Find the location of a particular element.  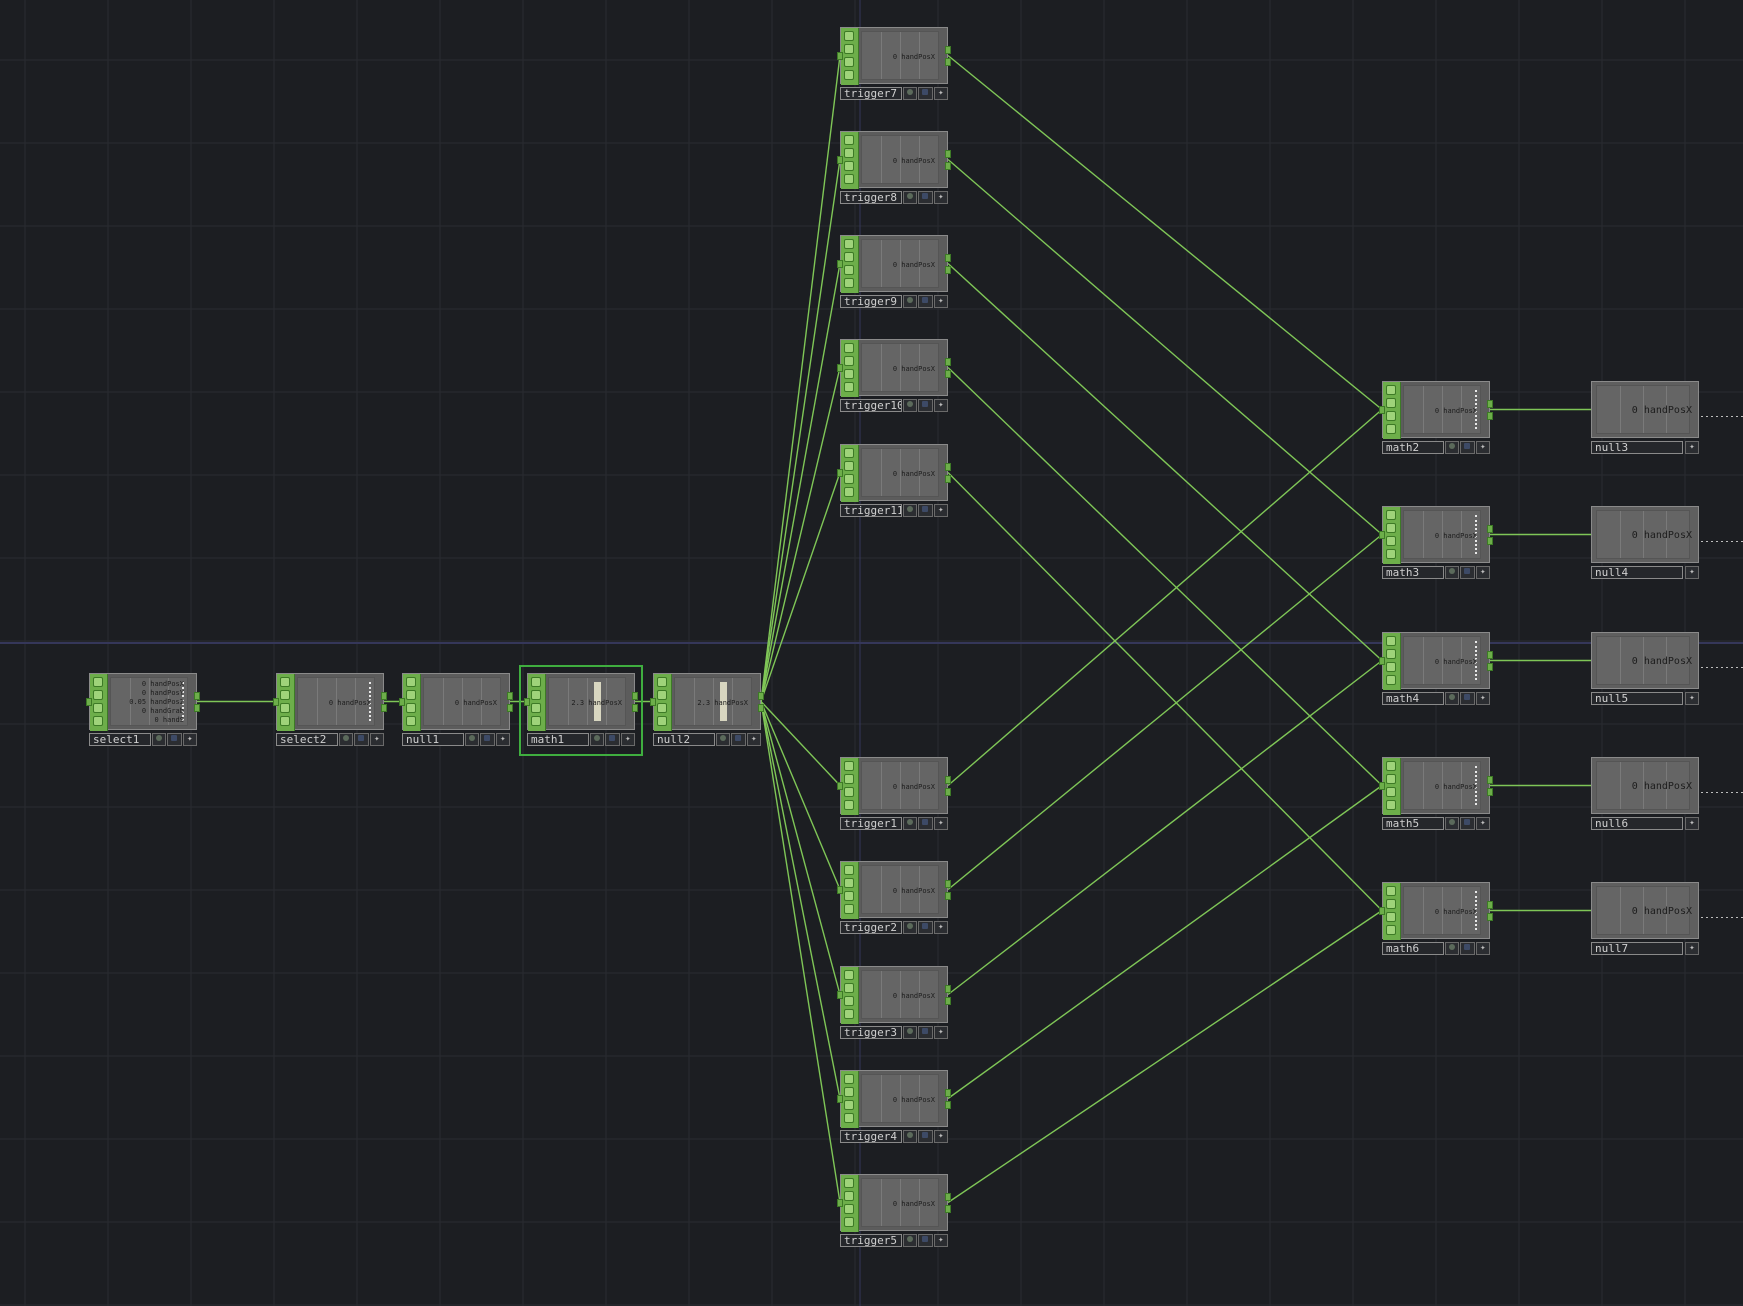

node-trigger4: 0 handPosX trigger4 ✦ is located at coordinates (894, 1107).